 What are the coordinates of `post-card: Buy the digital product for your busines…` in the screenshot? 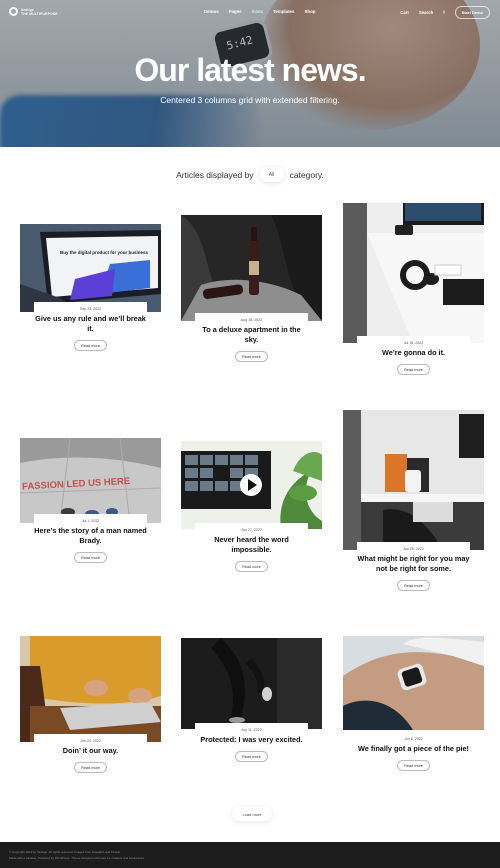 It's located at (90, 294).